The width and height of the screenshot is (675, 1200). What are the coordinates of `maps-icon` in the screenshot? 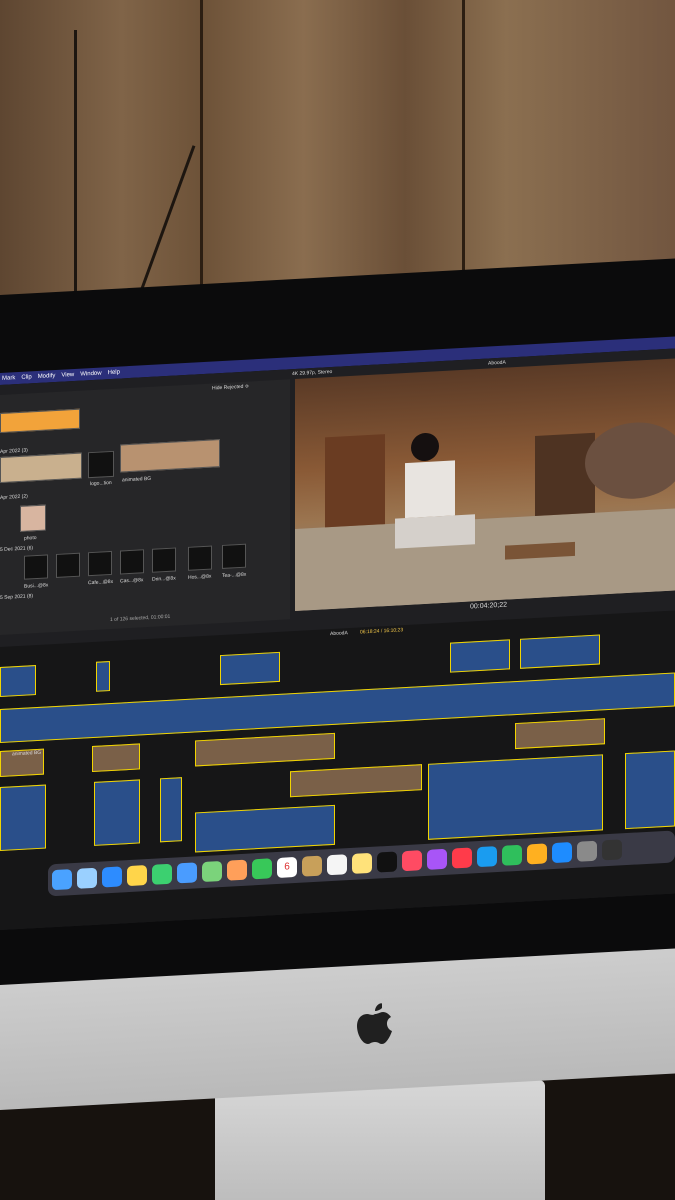 It's located at (212, 871).